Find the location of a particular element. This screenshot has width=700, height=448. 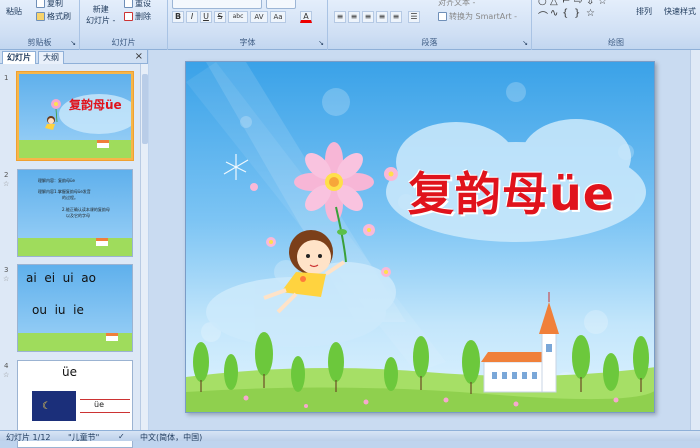

drawing-group: ○ △ ⌐ ⇨ ⇩ ☆ ⌒ ∿ { } ☆ 排列 快速样式 绘图 is located at coordinates (616, 25).